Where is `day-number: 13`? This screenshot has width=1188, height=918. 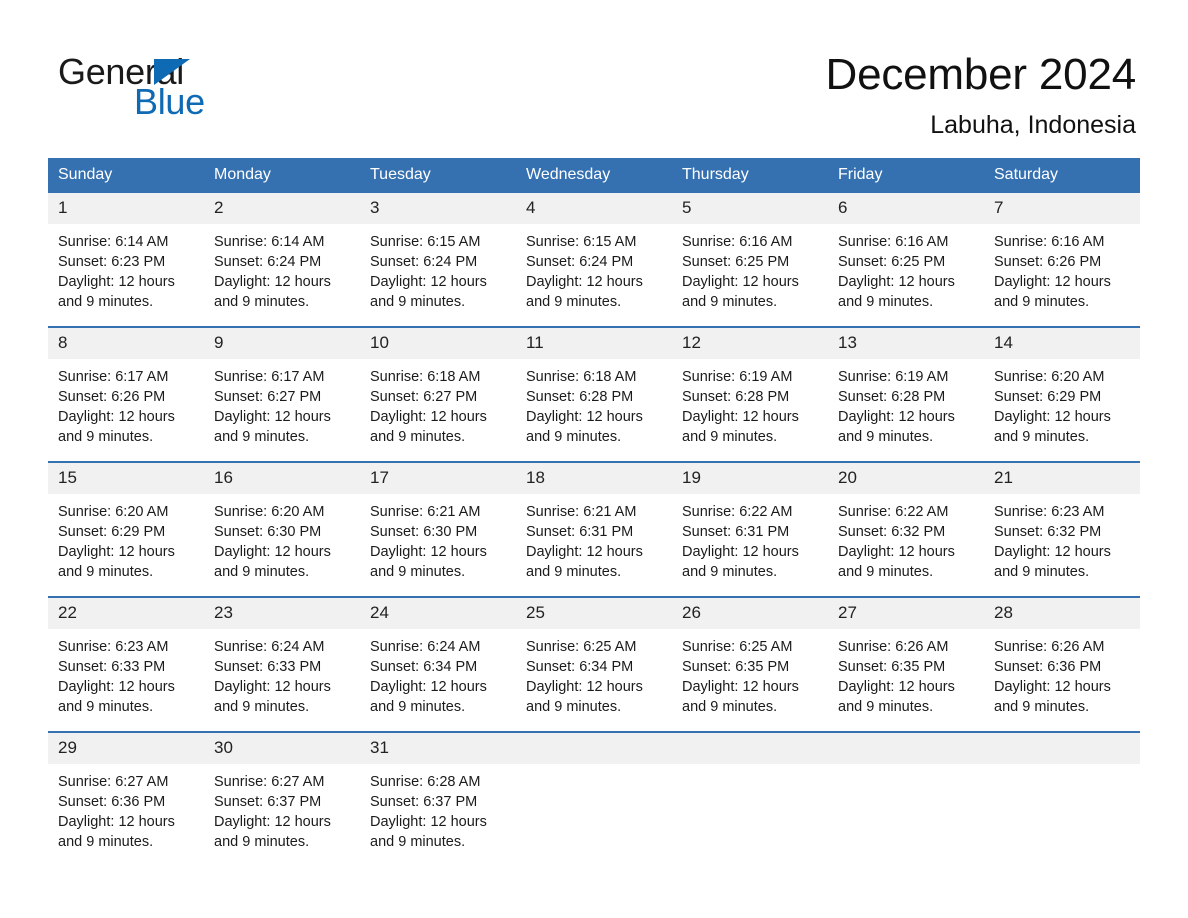
day-number: 13 is located at coordinates (906, 343).